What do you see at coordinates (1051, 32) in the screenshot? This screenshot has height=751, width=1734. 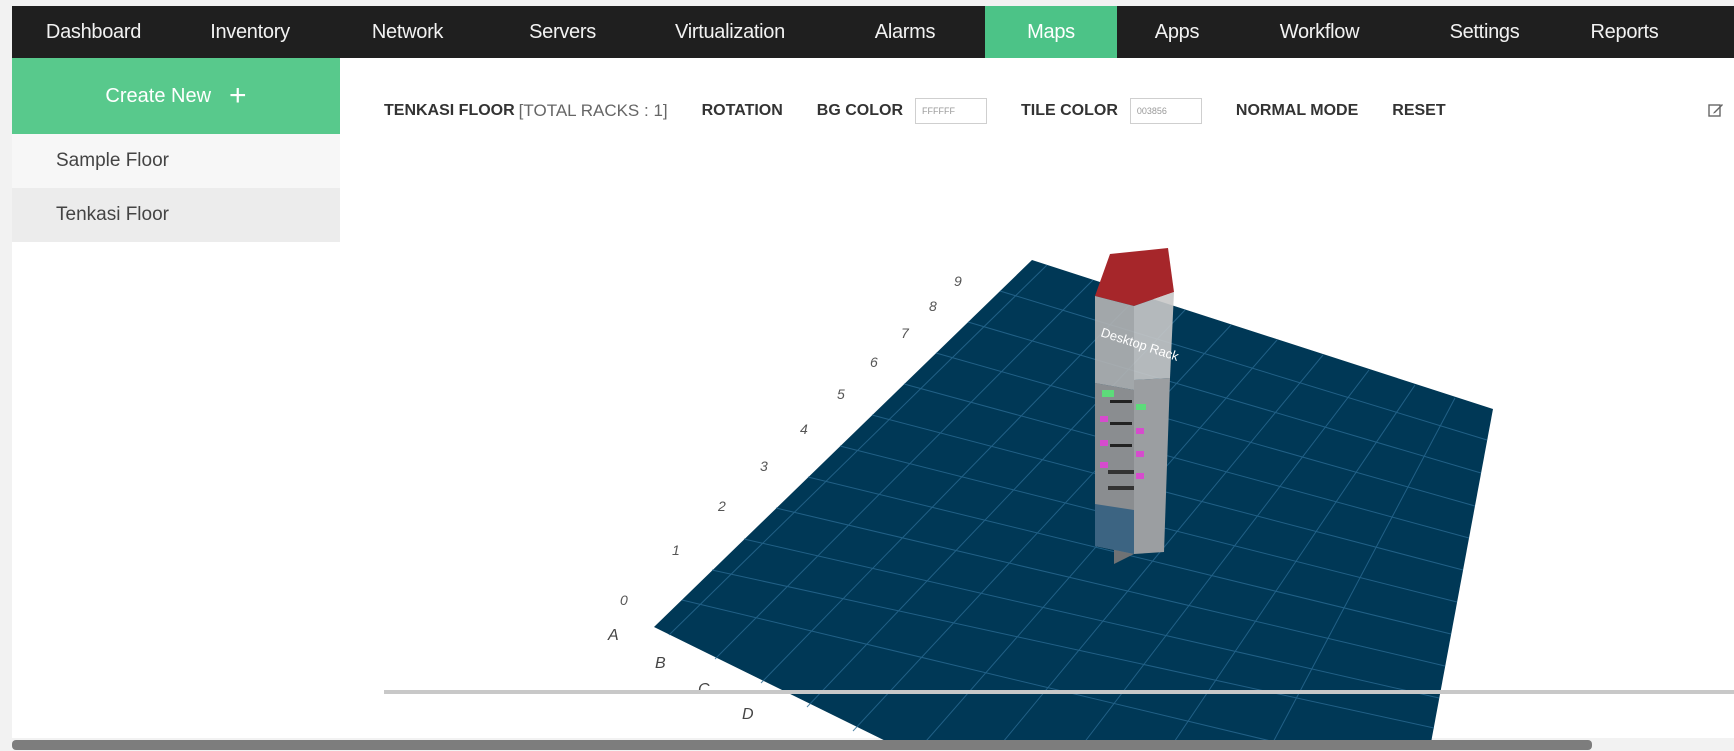 I see `nav-maps: Maps` at bounding box center [1051, 32].